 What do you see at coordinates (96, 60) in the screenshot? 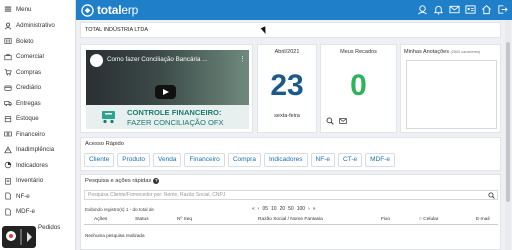
I see `channel-avatar` at bounding box center [96, 60].